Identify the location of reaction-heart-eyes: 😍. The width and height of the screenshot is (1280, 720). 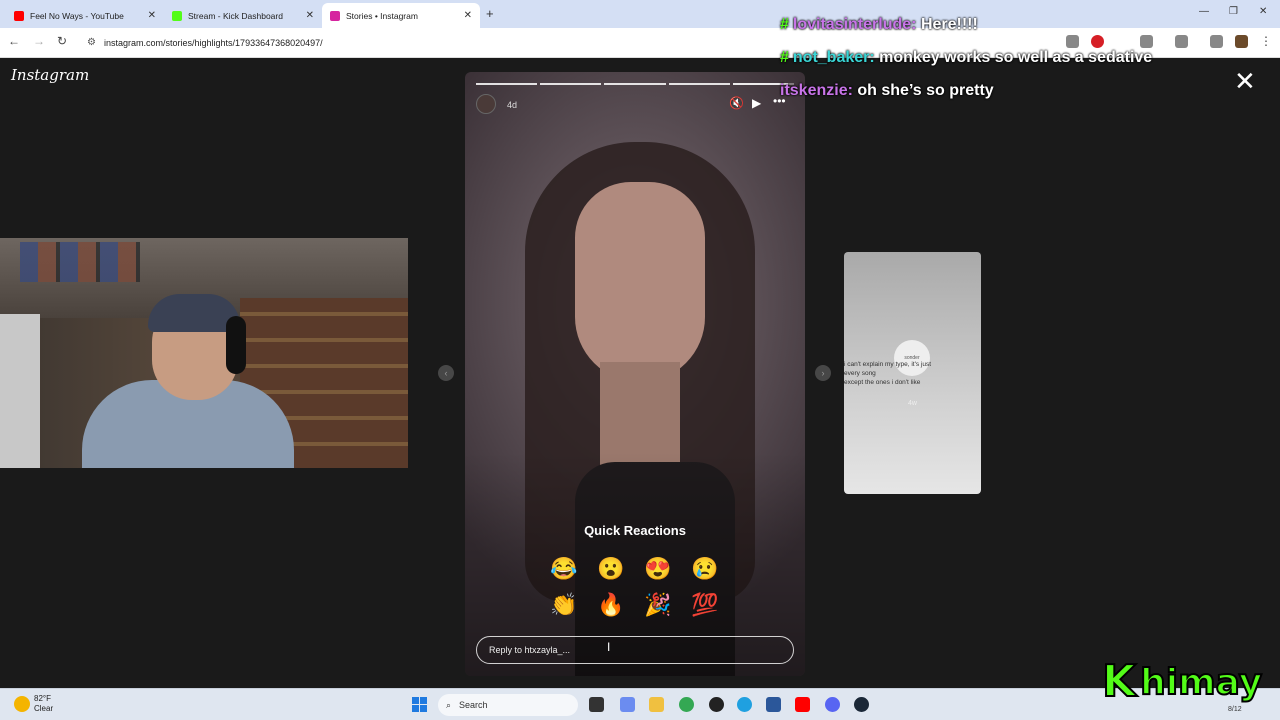
(658, 569).